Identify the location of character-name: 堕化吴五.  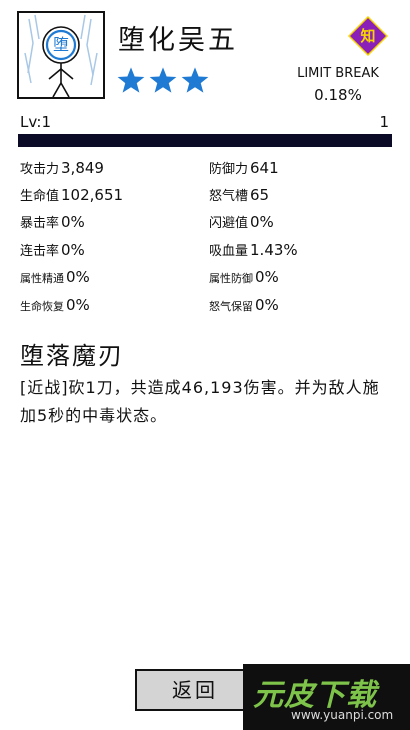
(178, 40).